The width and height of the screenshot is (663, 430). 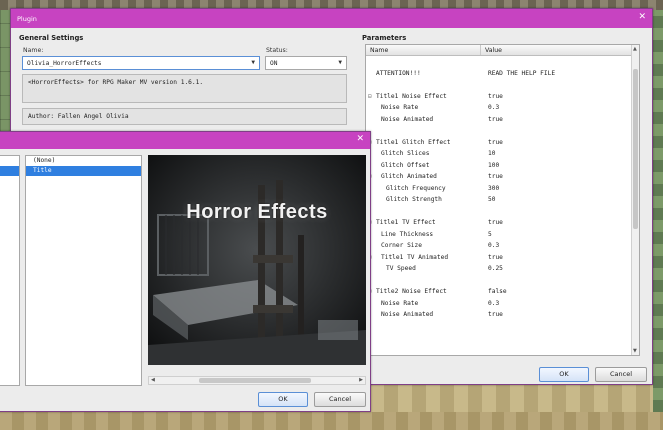 What do you see at coordinates (502, 235) in the screenshot?
I see `parameter-row: Line Thickness 5` at bounding box center [502, 235].